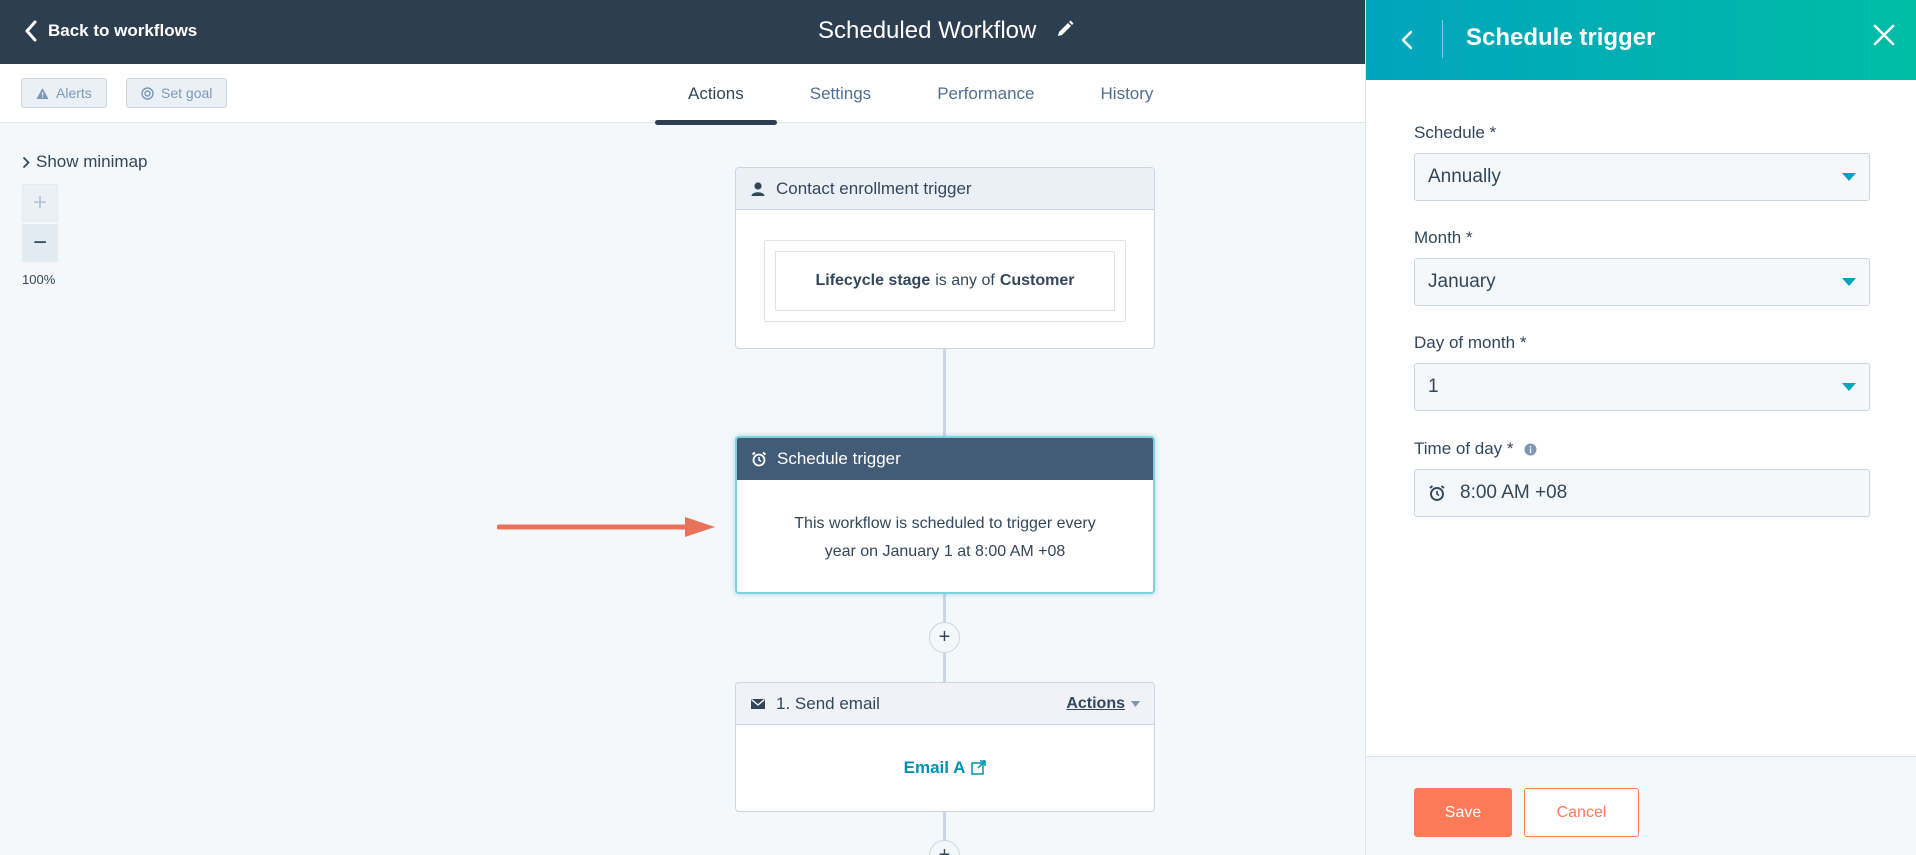 Image resolution: width=1916 pixels, height=855 pixels. I want to click on month-field-label: Month *, so click(1443, 237).